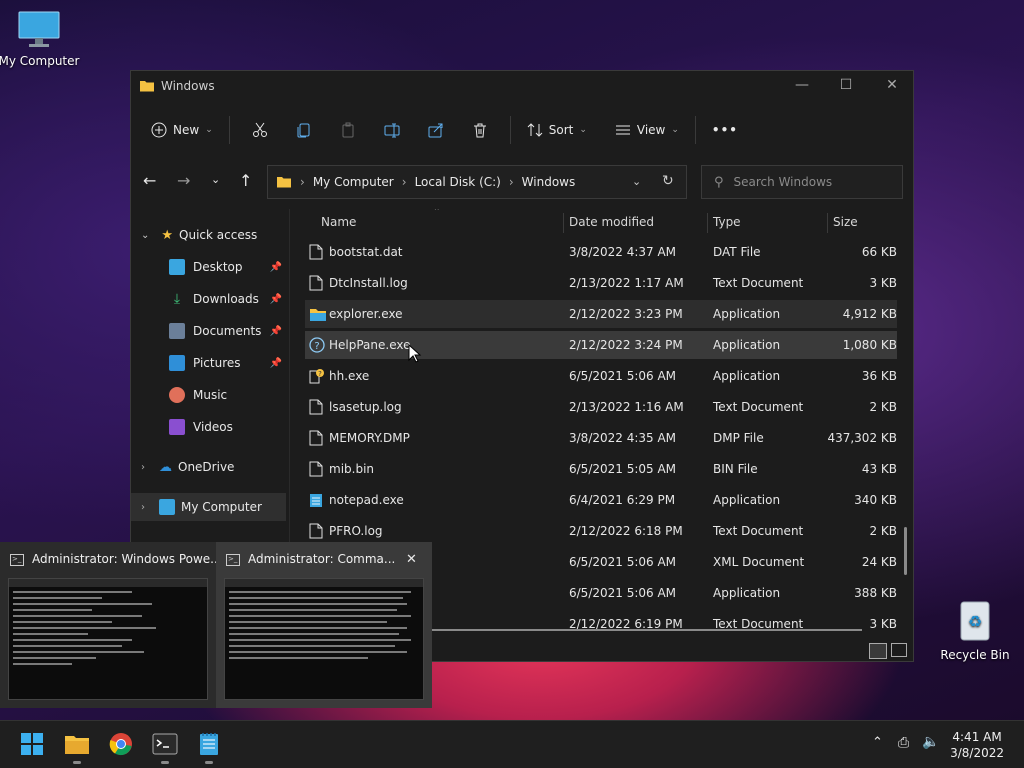 Image resolution: width=1024 pixels, height=768 pixels. What do you see at coordinates (725, 130) in the screenshot?
I see `more-options-button: •••` at bounding box center [725, 130].